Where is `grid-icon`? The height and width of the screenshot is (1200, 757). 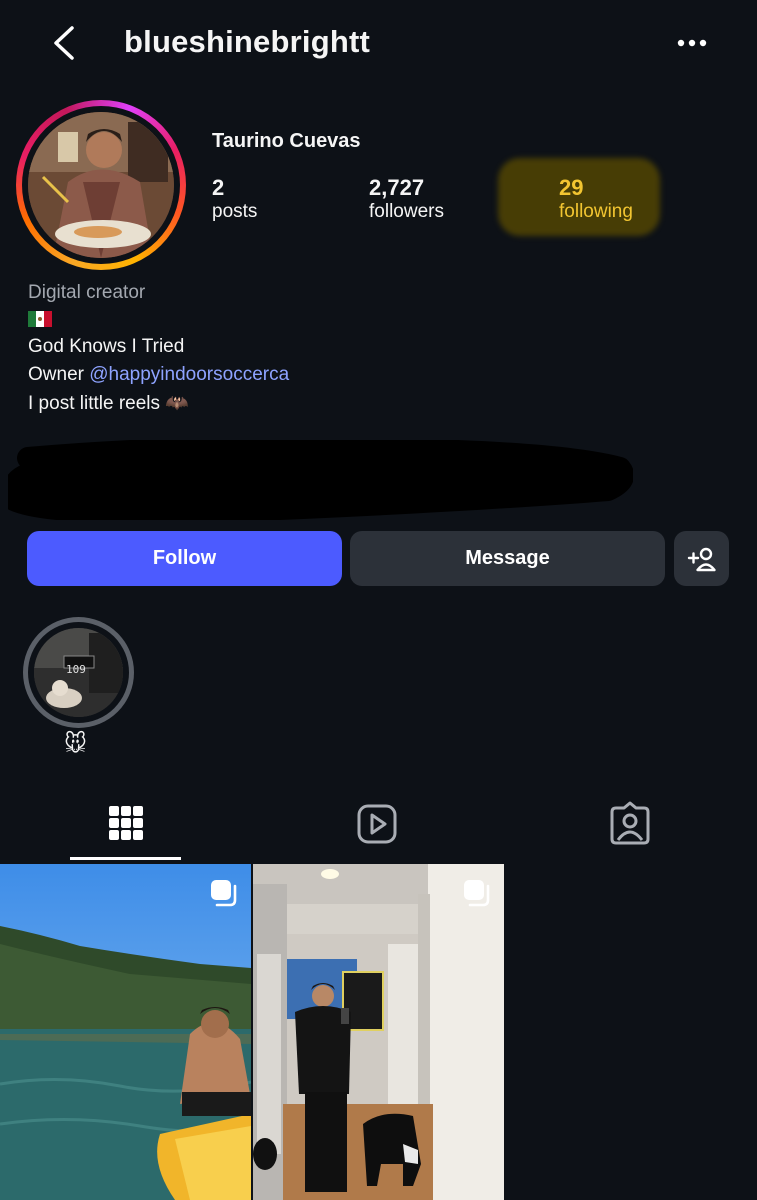 grid-icon is located at coordinates (126, 823).